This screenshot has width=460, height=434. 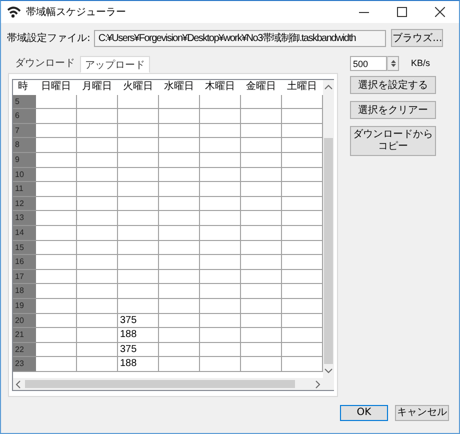 What do you see at coordinates (24, 335) in the screenshot?
I see `row-header: 21` at bounding box center [24, 335].